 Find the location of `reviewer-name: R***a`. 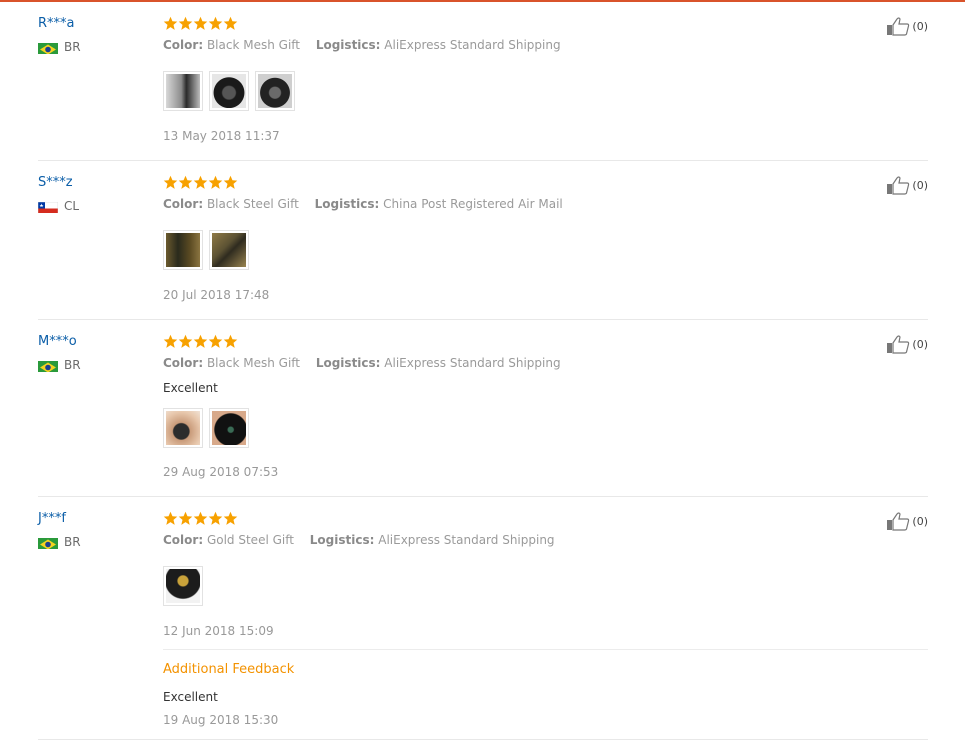

reviewer-name: R***a is located at coordinates (56, 23).